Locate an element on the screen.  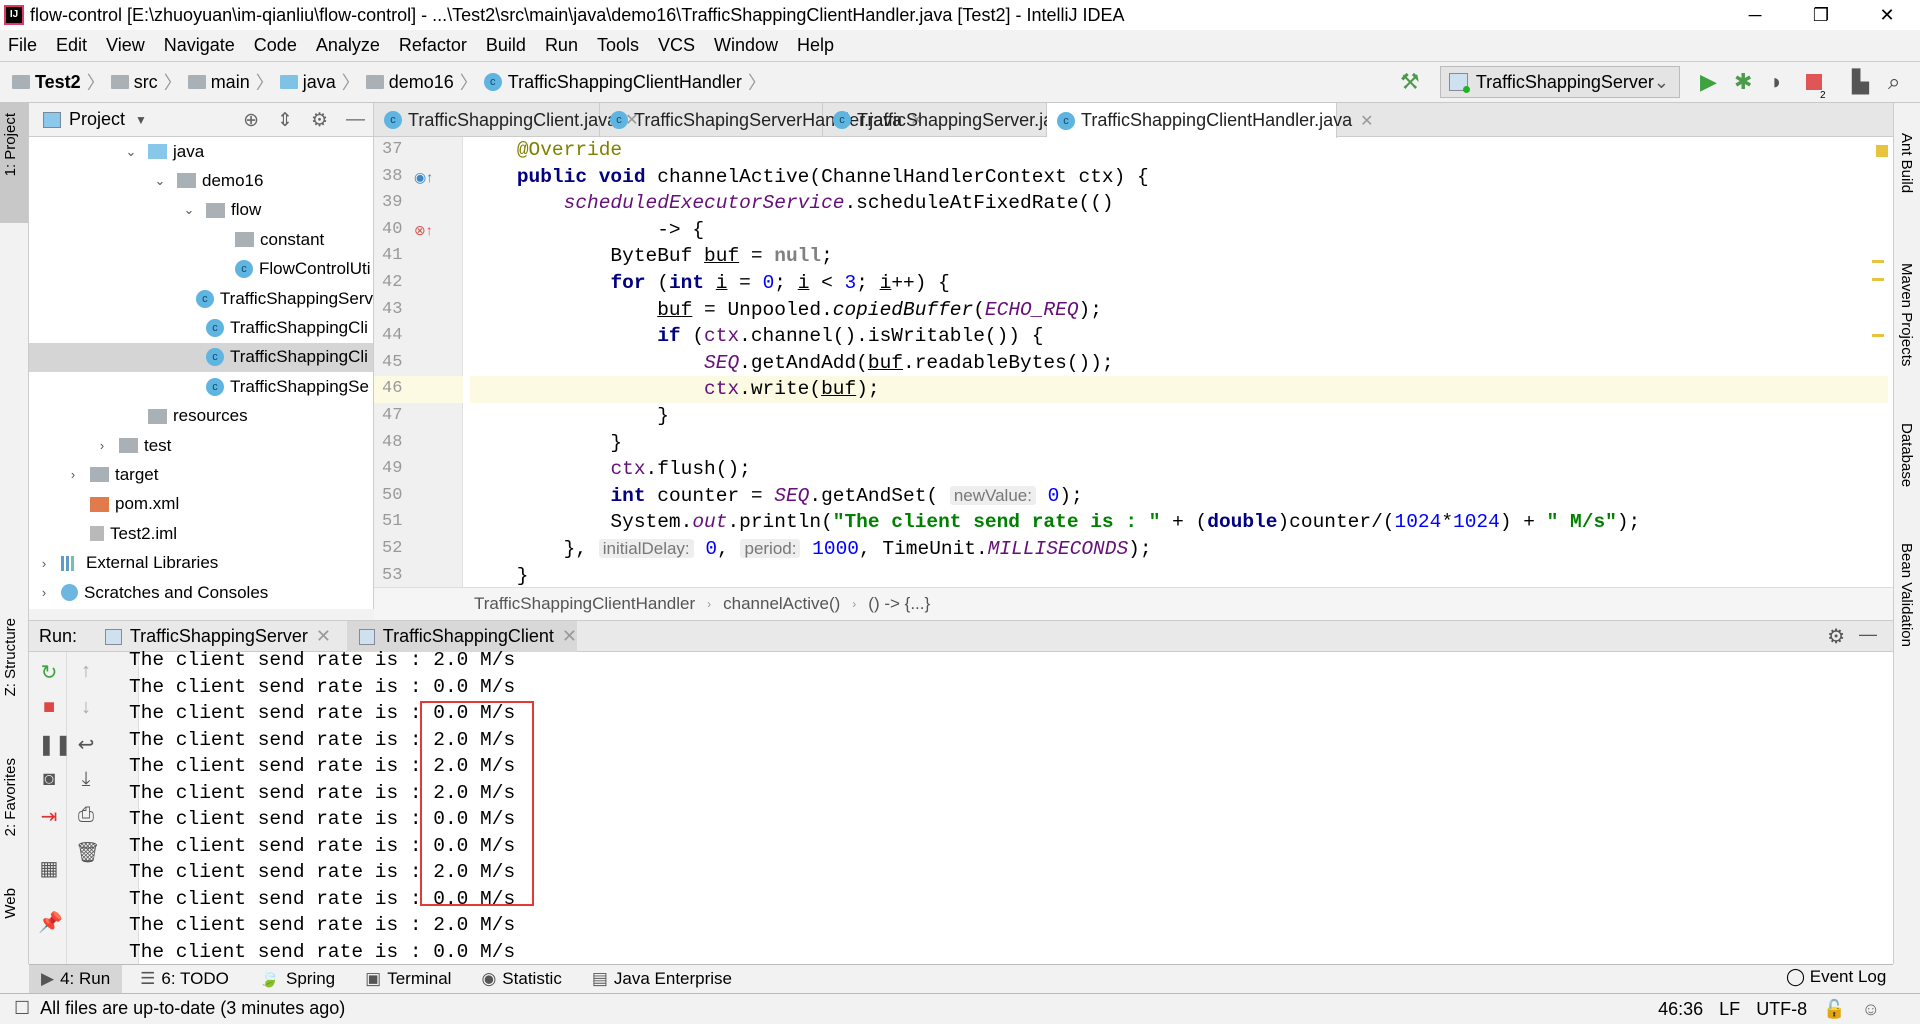
code-line: for (int i = 0; i < 3; i++) { is located at coordinates (1179, 283).